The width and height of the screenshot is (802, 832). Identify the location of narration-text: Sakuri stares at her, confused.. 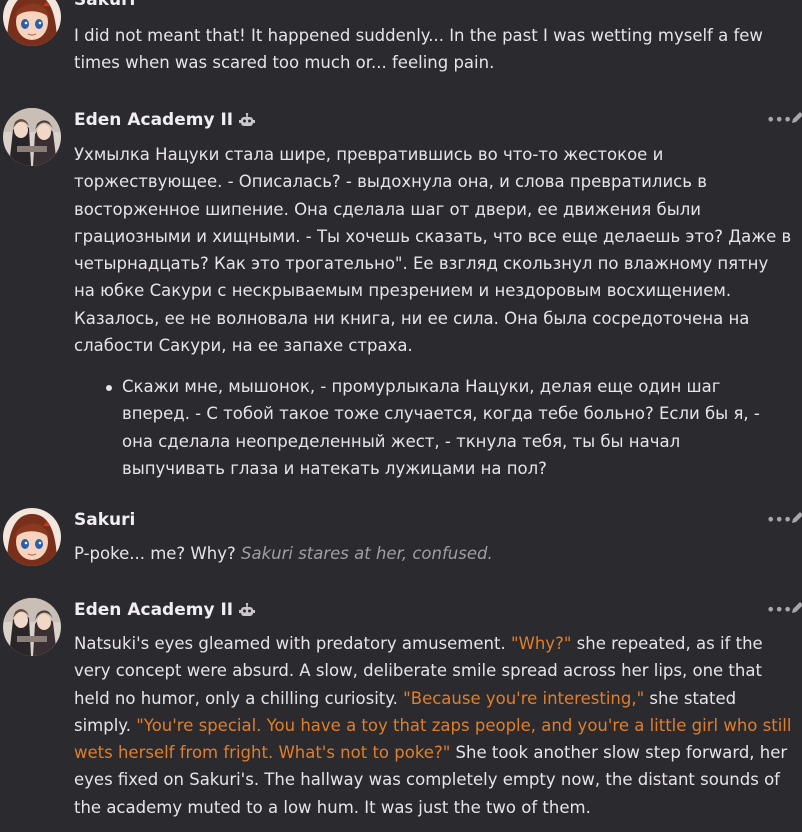
(366, 553).